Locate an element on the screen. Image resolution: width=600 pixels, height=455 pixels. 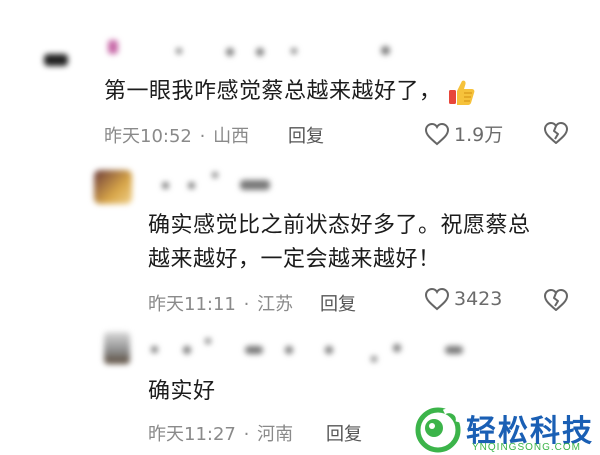
comment-meta: 昨天10:52 · 山西 is located at coordinates (176, 135).